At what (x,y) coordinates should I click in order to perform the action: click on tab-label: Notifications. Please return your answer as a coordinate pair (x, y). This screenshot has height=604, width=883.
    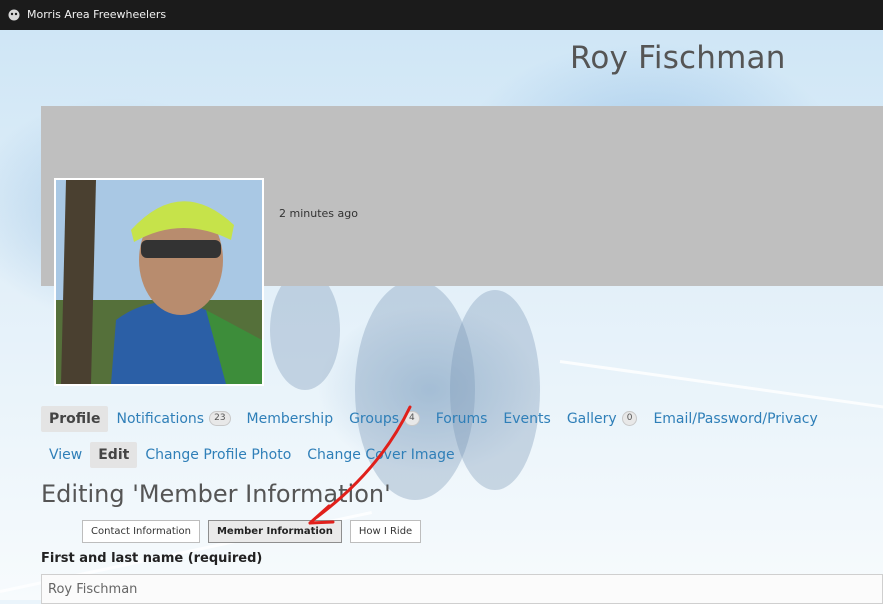
    Looking at the image, I should click on (160, 418).